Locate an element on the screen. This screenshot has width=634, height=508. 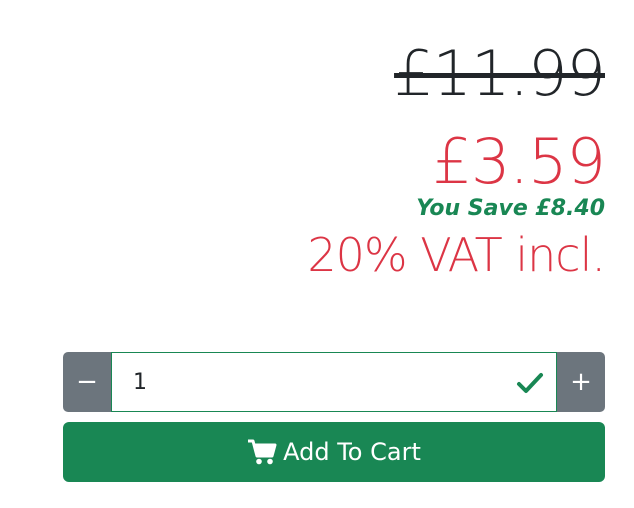
add-to-cart-button: Add To Cart is located at coordinates (334, 452).